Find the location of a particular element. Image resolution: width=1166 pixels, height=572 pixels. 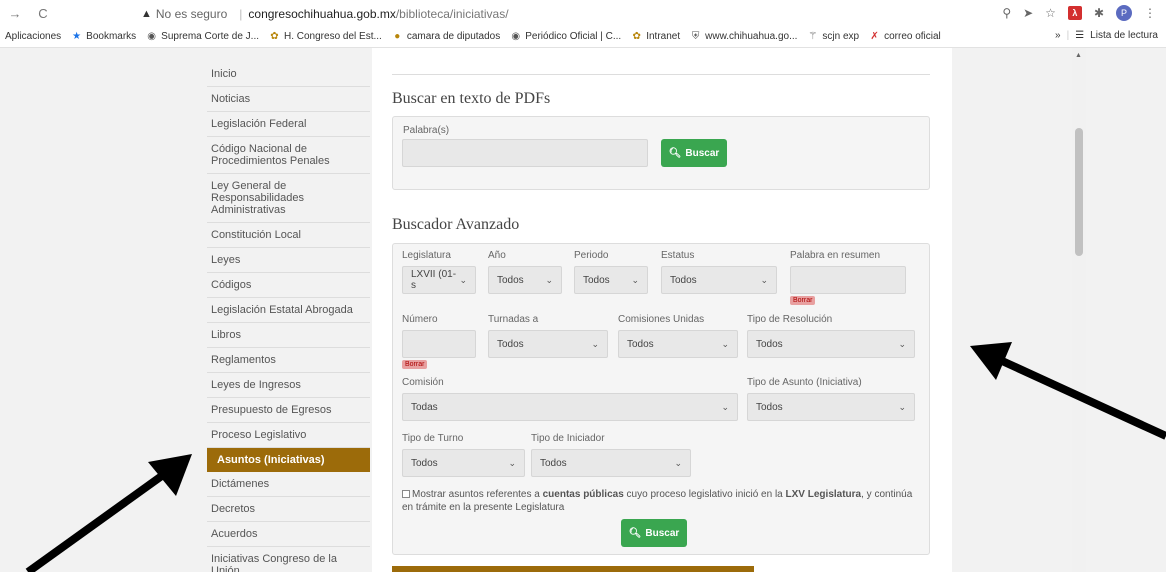

sidebar-item: Acuerdos is located at coordinates (288, 534).